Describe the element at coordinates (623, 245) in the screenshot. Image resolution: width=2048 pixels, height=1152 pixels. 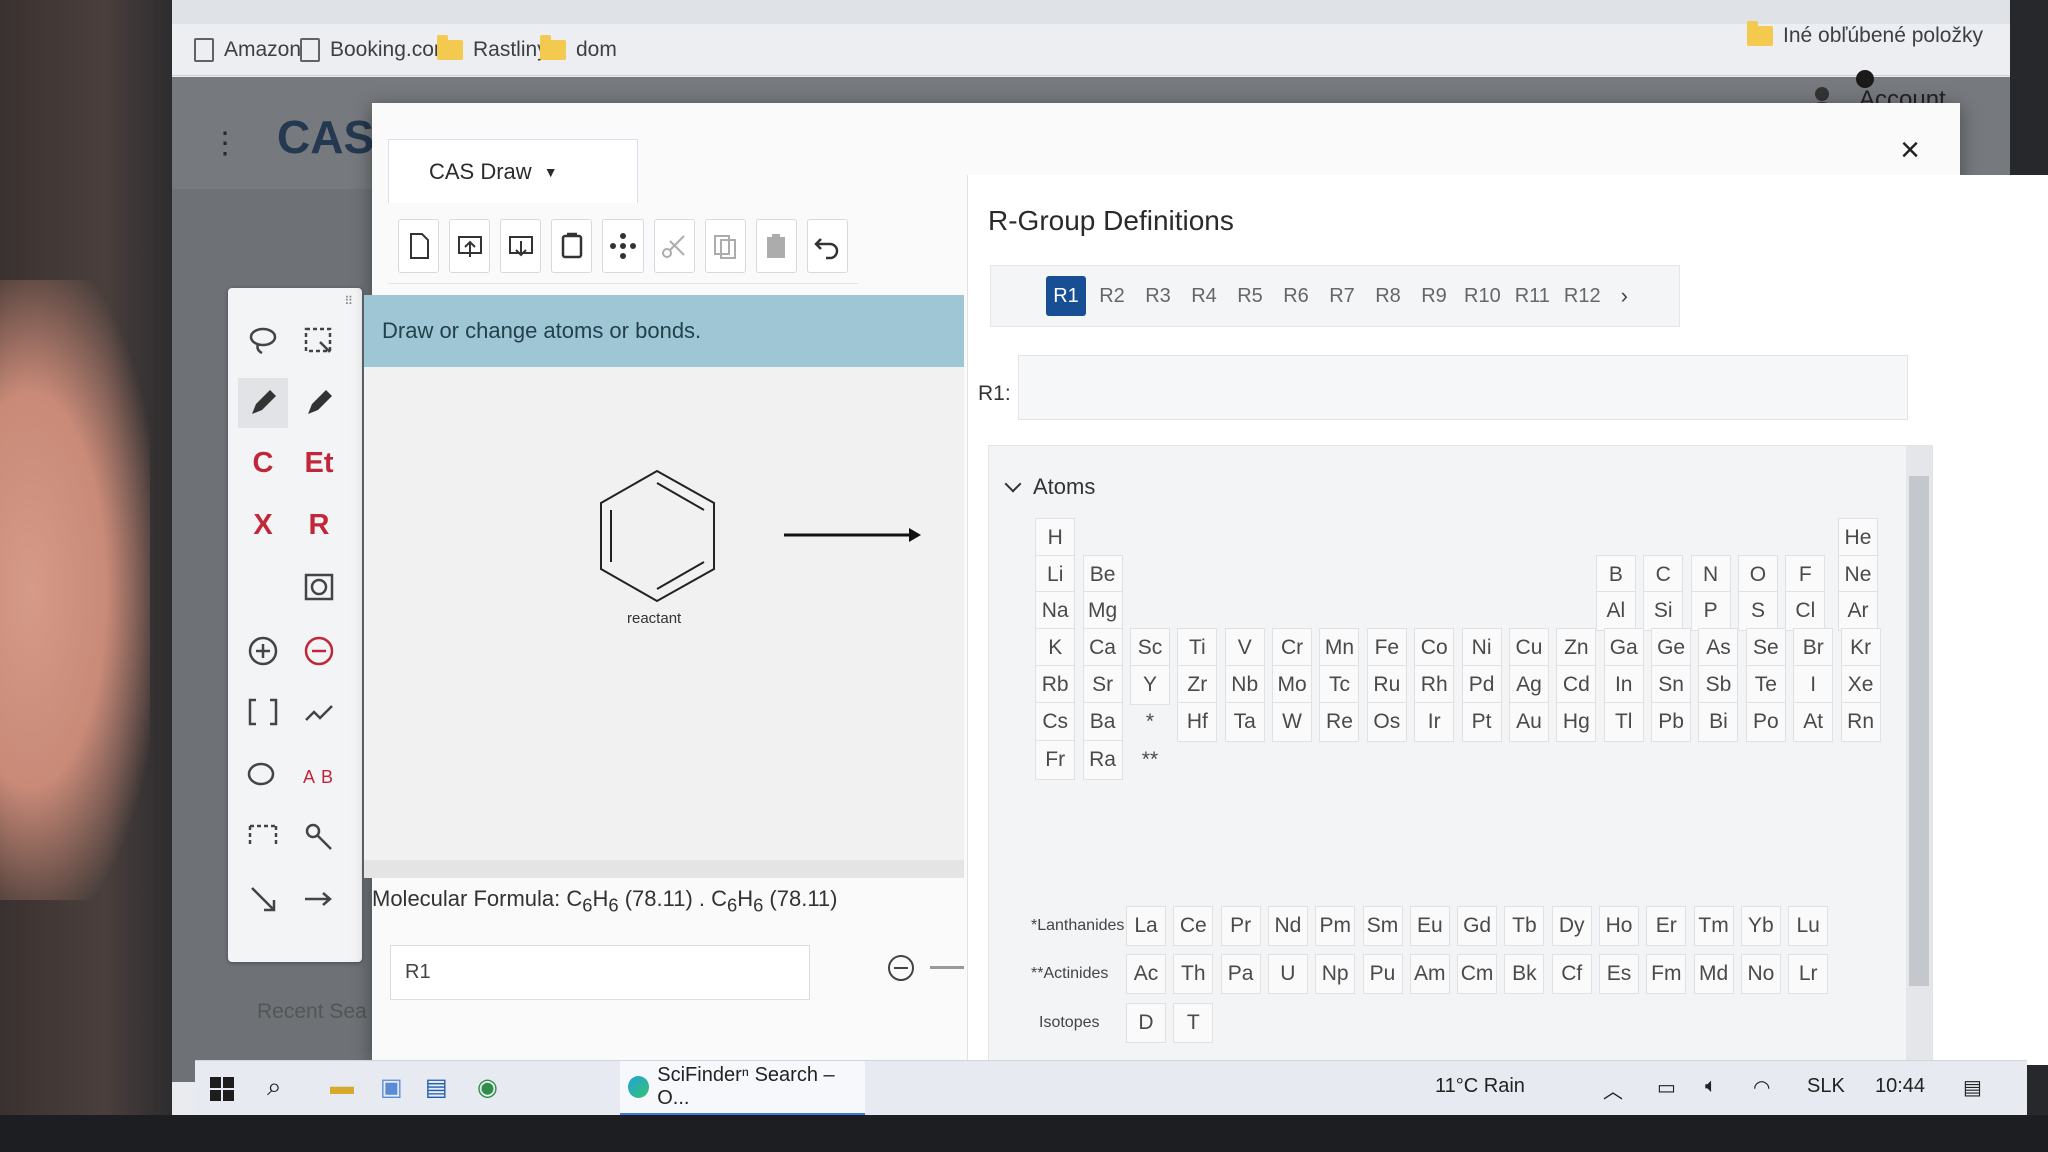
I see `clean-structure-icon` at that location.